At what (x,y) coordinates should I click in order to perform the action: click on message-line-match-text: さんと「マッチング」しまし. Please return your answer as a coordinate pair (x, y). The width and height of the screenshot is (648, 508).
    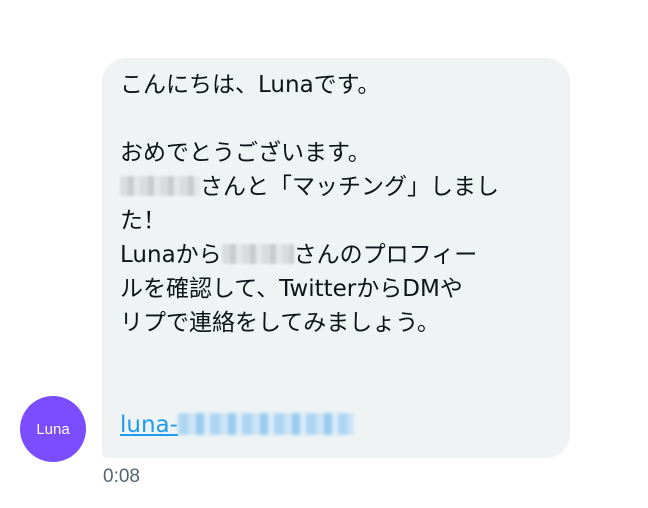
    Looking at the image, I should click on (349, 187).